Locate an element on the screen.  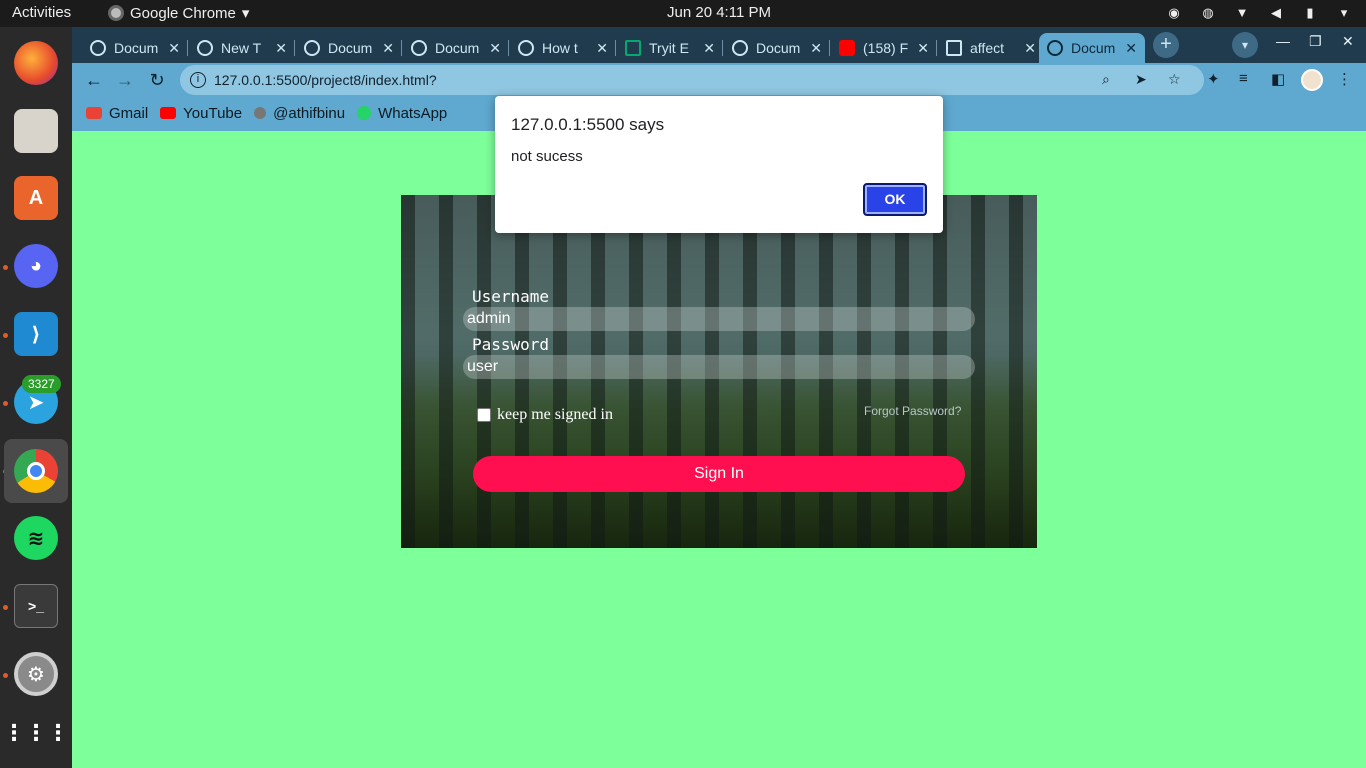
bookmark-athifbinu: @athifbinu is located at coordinates (299, 113).